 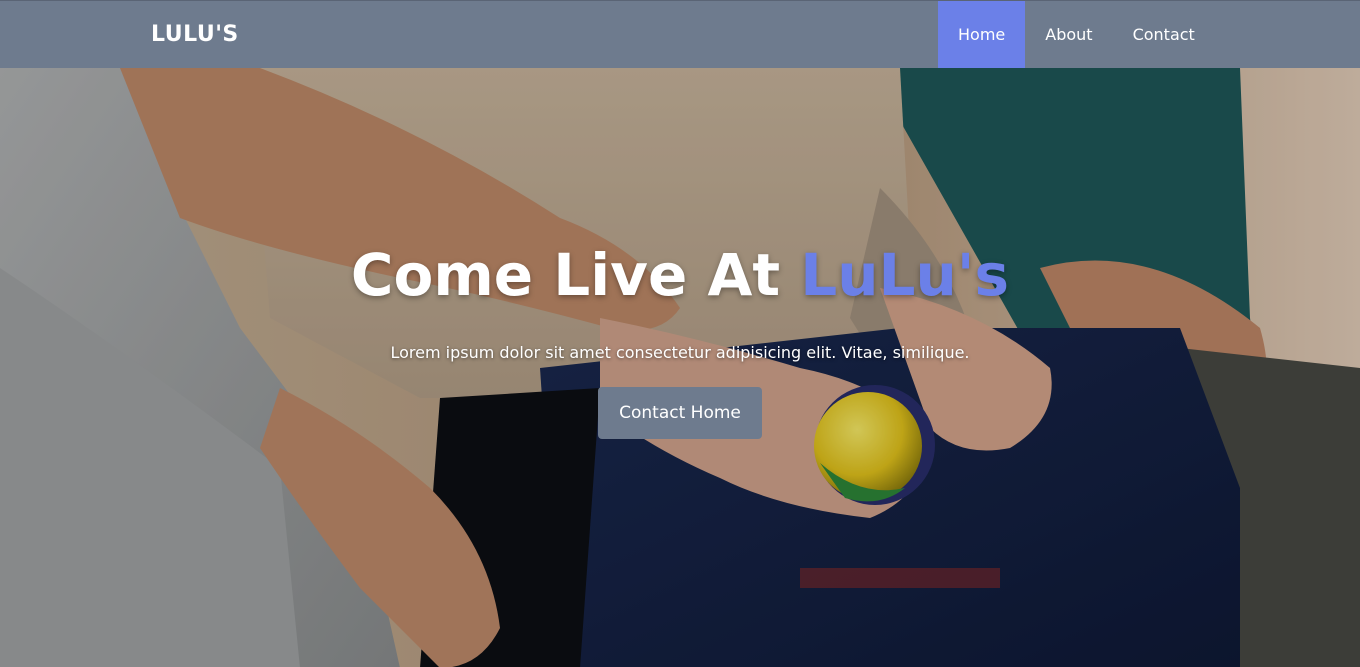 What do you see at coordinates (680, 34) in the screenshot?
I see `top-navbar: LULU'S Home About Contact` at bounding box center [680, 34].